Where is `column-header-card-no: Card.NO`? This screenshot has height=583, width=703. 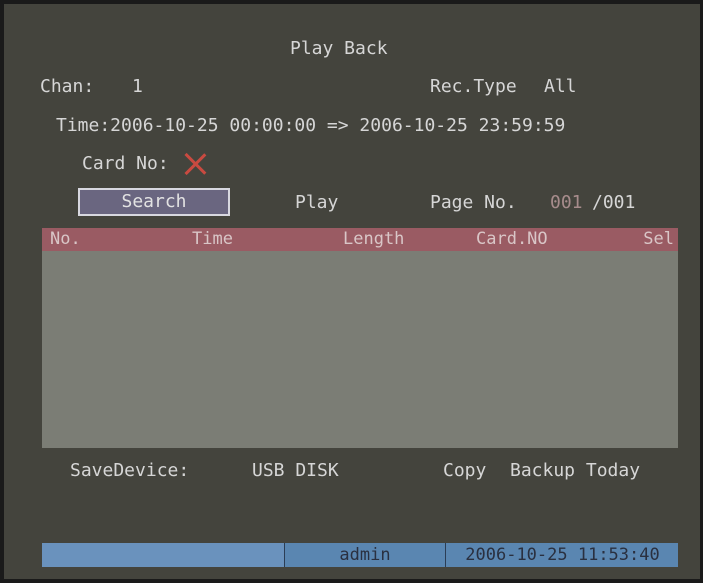
column-header-card-no: Card.NO is located at coordinates (512, 239).